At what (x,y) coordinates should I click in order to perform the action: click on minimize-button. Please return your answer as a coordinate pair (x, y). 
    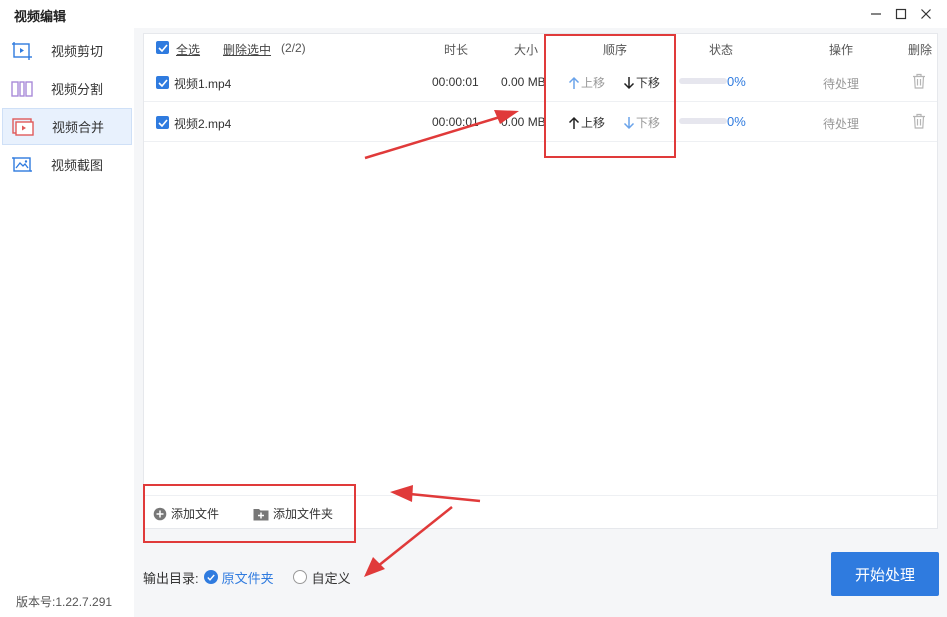
    Looking at the image, I should click on (876, 14).